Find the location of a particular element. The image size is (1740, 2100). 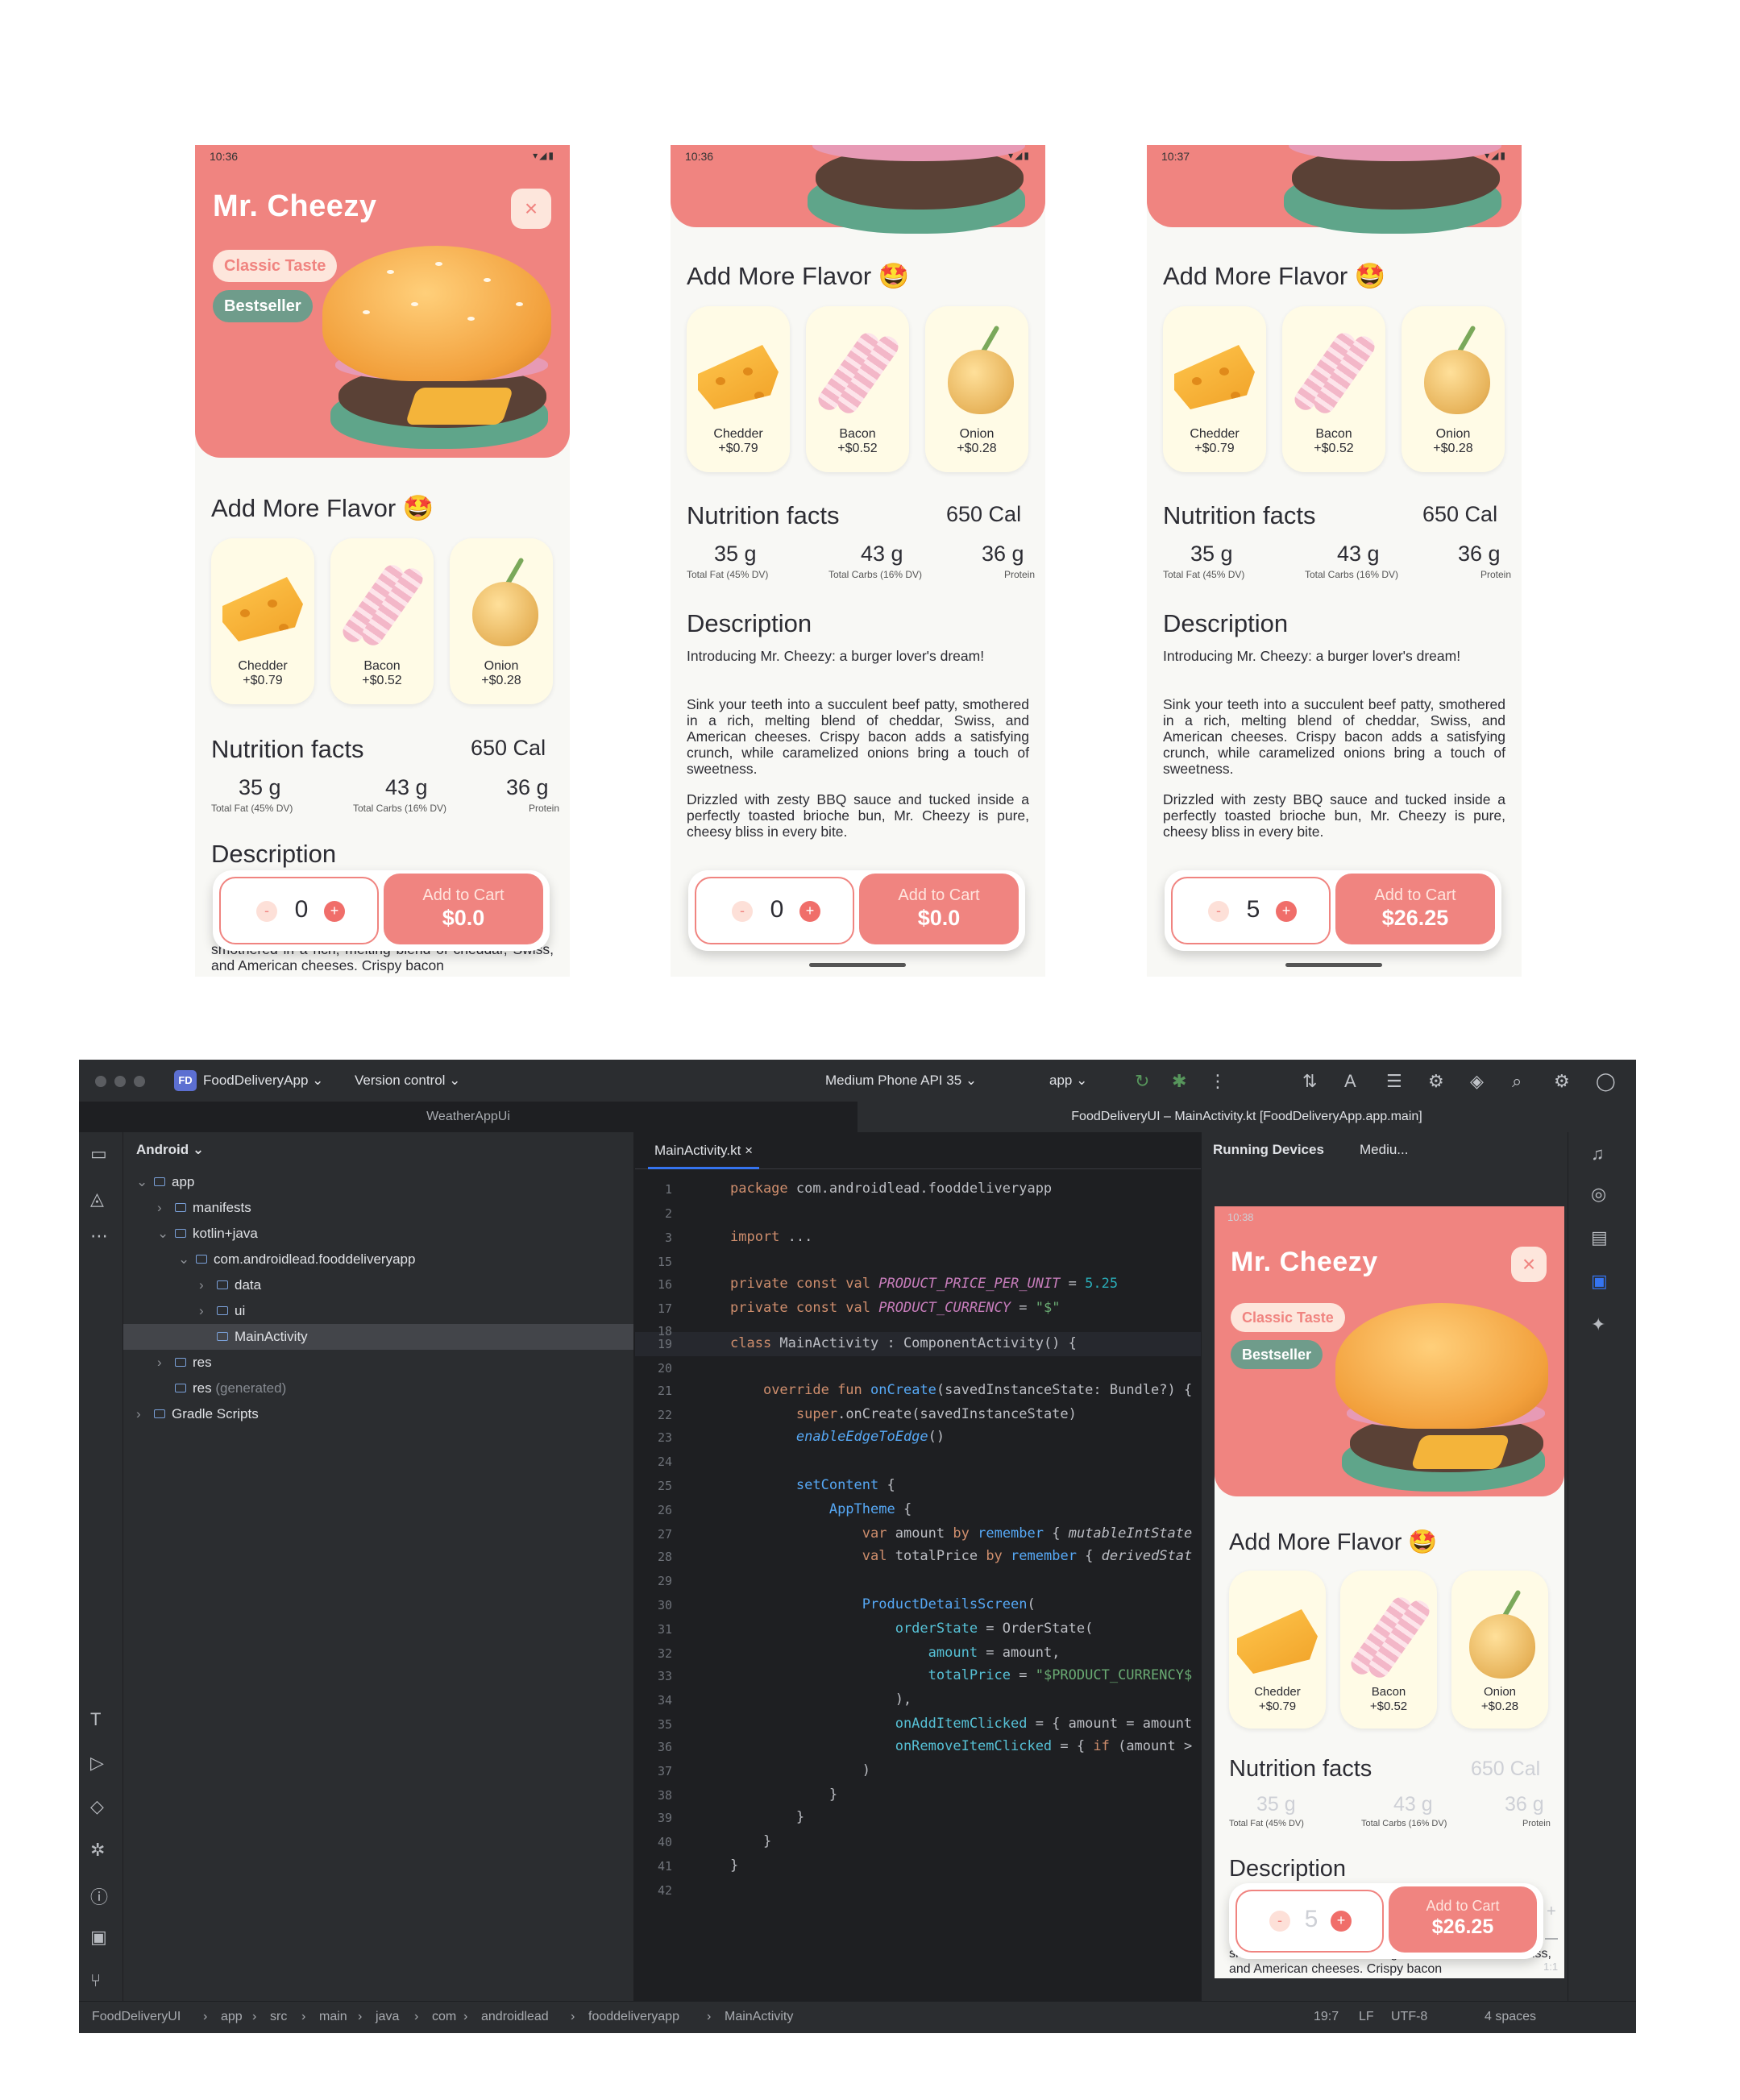

line-number: 33 is located at coordinates (654, 1676).